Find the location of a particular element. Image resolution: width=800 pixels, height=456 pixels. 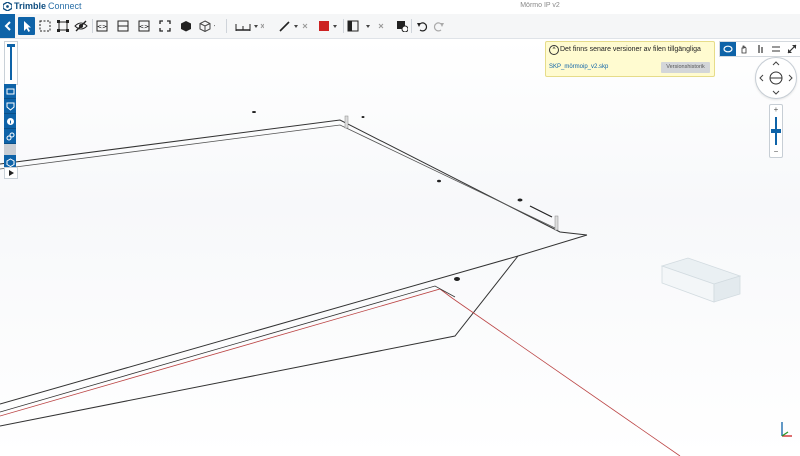

zoom-slider: + − is located at coordinates (776, 131).